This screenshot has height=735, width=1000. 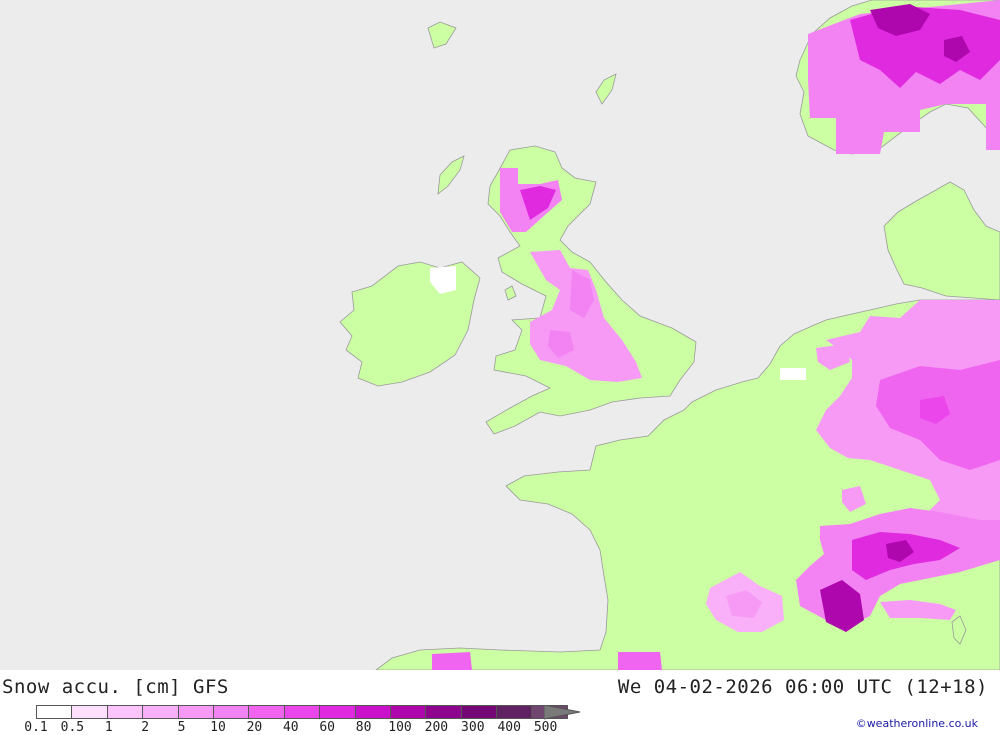 I want to click on legend-color-bar, so click(x=302, y=712).